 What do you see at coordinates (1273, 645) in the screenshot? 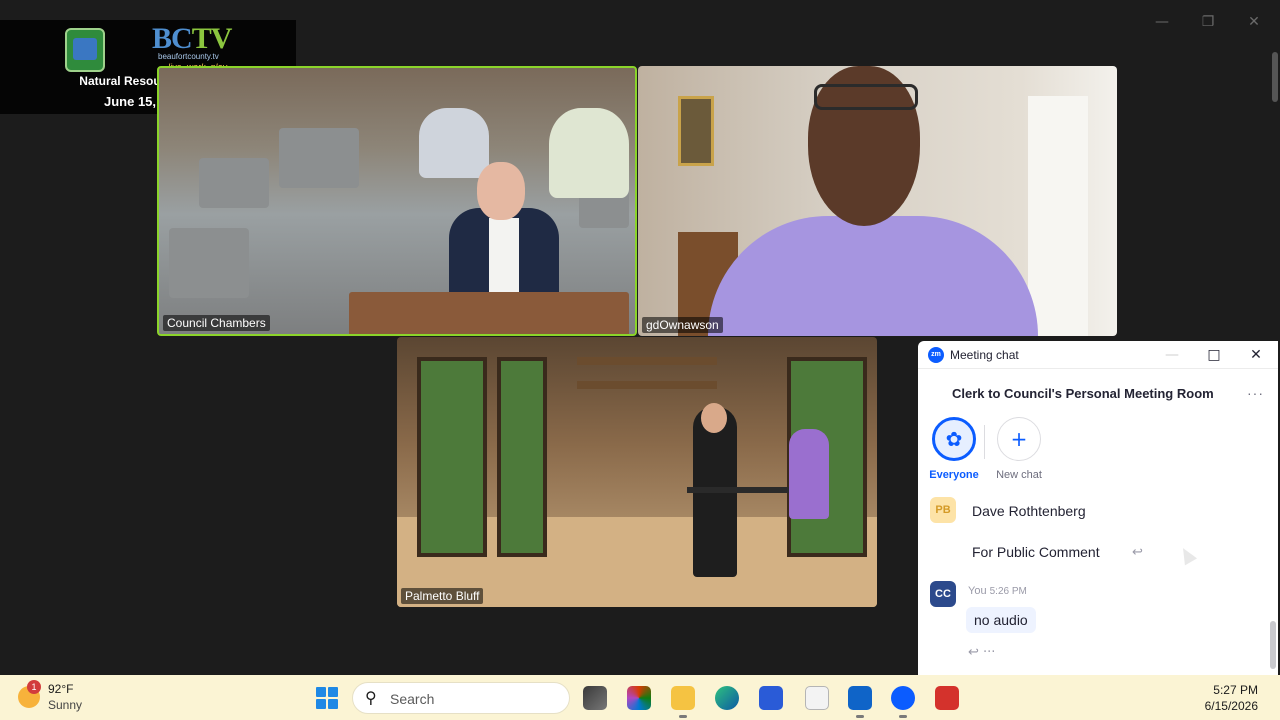
I see `chat-scrollbar` at bounding box center [1273, 645].